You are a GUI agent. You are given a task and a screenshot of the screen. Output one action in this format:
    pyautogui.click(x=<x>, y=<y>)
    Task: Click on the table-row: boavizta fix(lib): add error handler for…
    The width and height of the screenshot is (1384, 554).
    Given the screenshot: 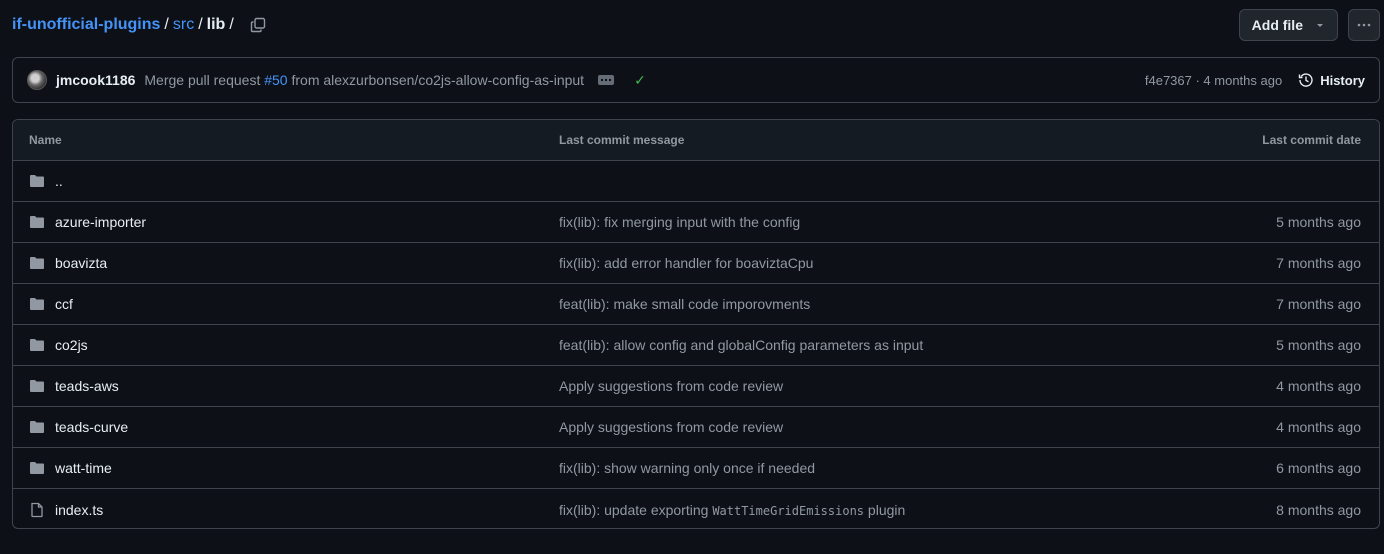 What is the action you would take?
    pyautogui.click(x=696, y=263)
    